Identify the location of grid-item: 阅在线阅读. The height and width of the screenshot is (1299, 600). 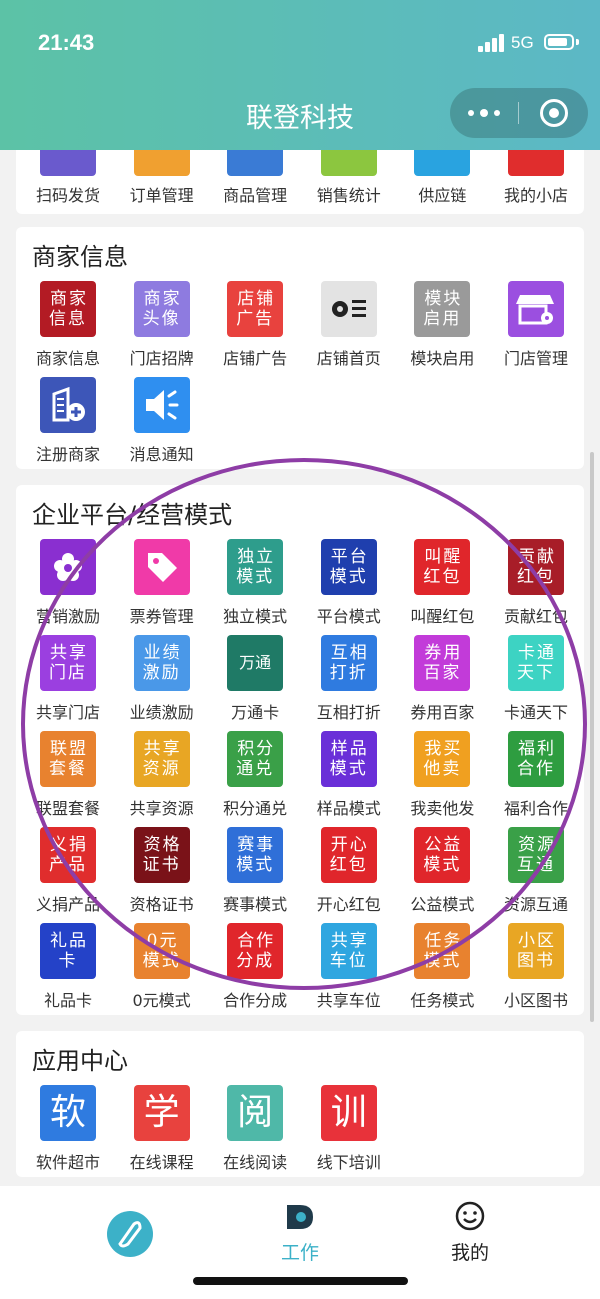
(253, 1131).